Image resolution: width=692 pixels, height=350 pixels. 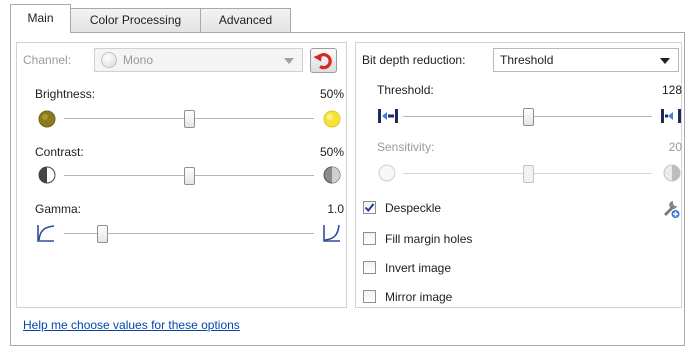 I want to click on wrench-settings-icon, so click(x=671, y=209).